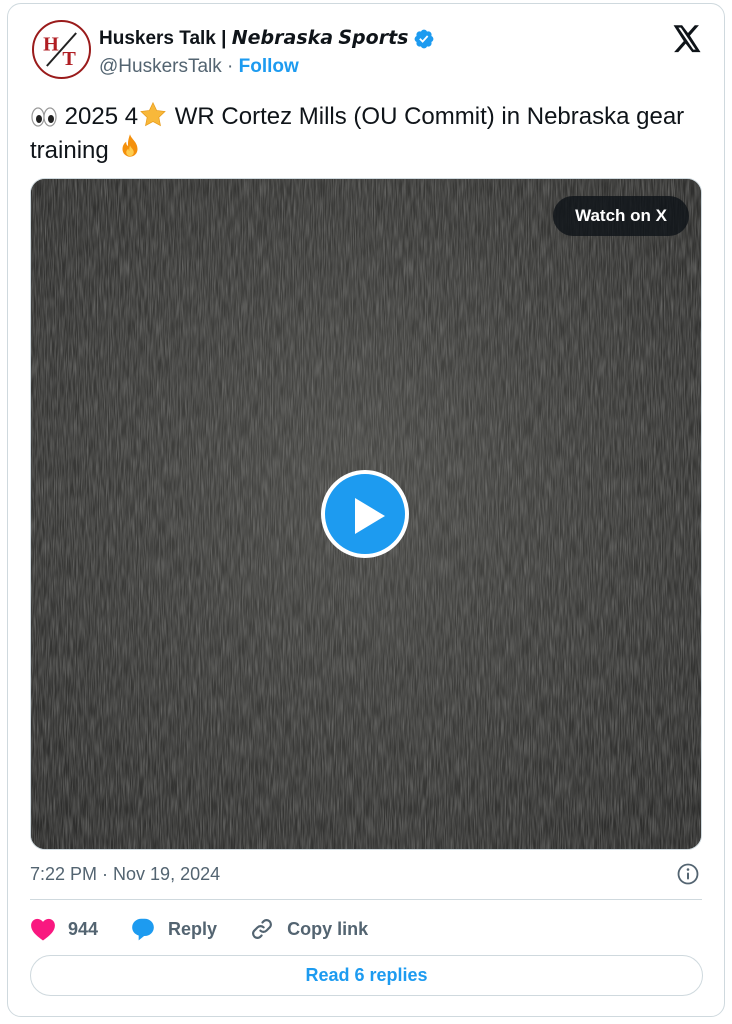 Image resolution: width=732 pixels, height=1024 pixels. Describe the element at coordinates (262, 929) in the screenshot. I see `link-icon` at that location.